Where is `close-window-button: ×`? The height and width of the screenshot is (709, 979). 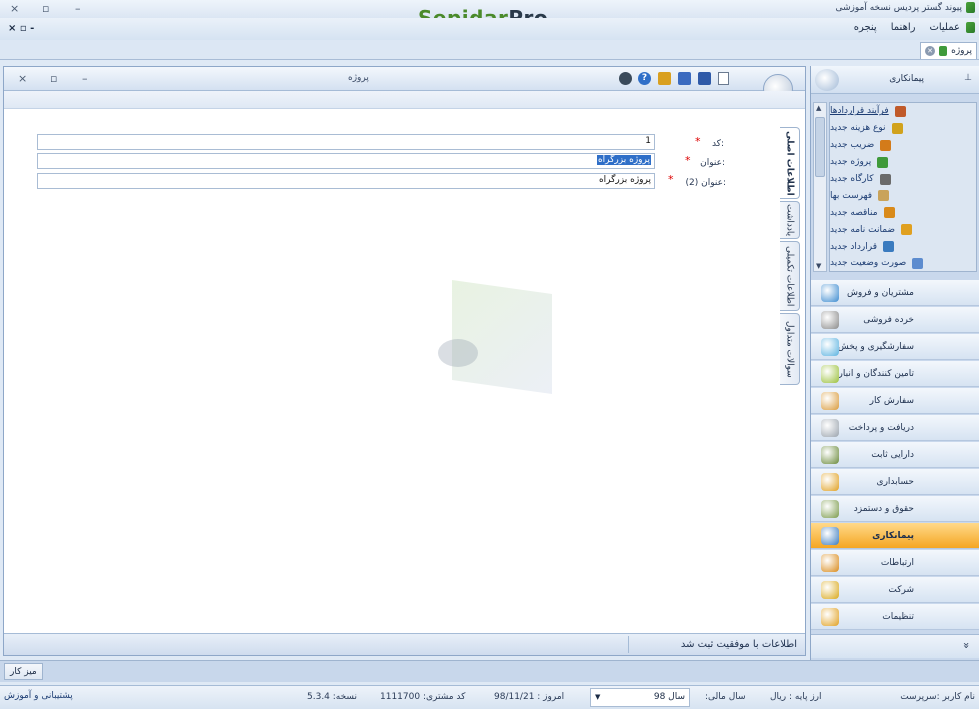 close-window-button: × is located at coordinates (14, 8).